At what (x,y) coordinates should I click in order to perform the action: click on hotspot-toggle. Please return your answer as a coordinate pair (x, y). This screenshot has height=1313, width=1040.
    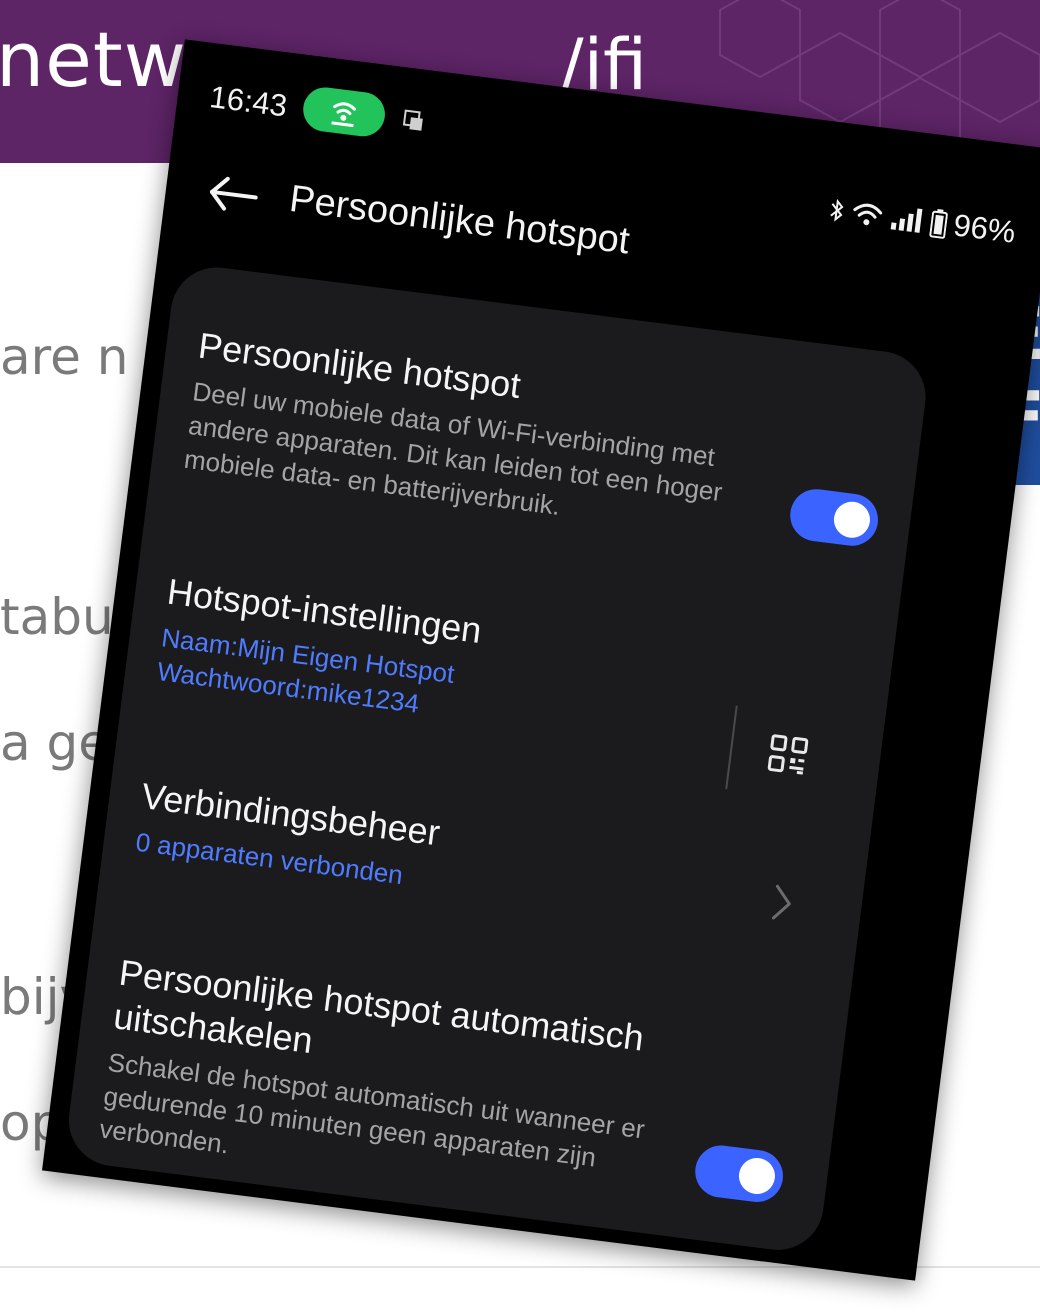
    Looking at the image, I should click on (834, 517).